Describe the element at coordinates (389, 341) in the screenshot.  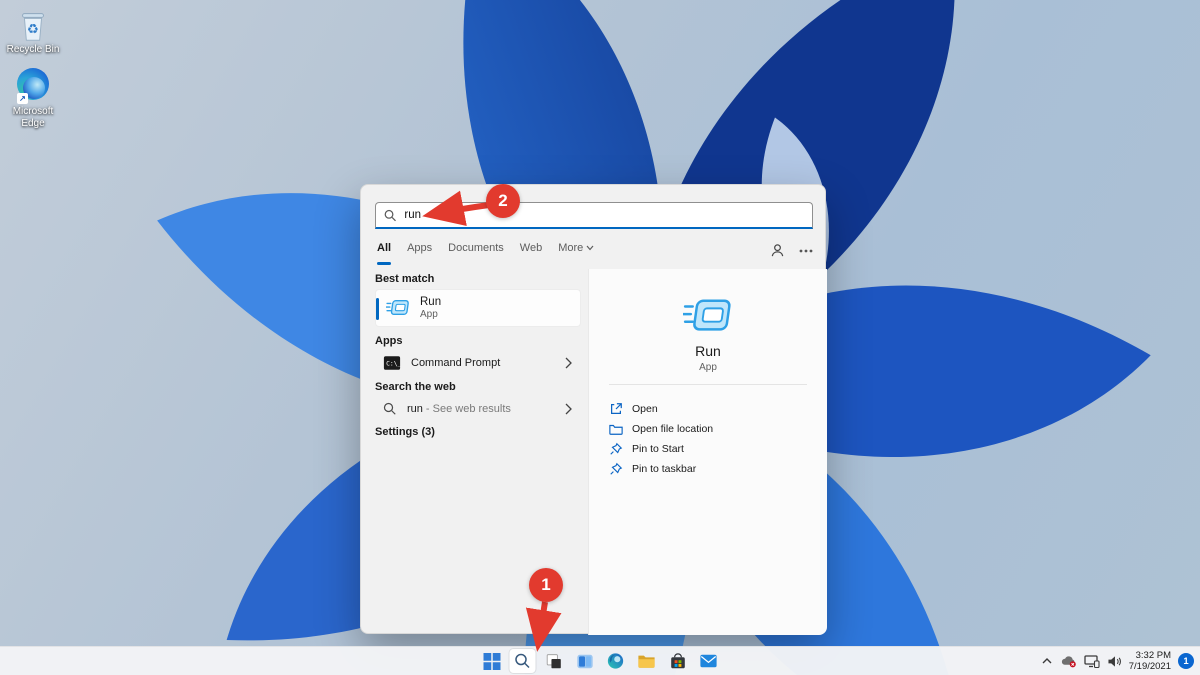
I see `apps-header: Apps` at that location.